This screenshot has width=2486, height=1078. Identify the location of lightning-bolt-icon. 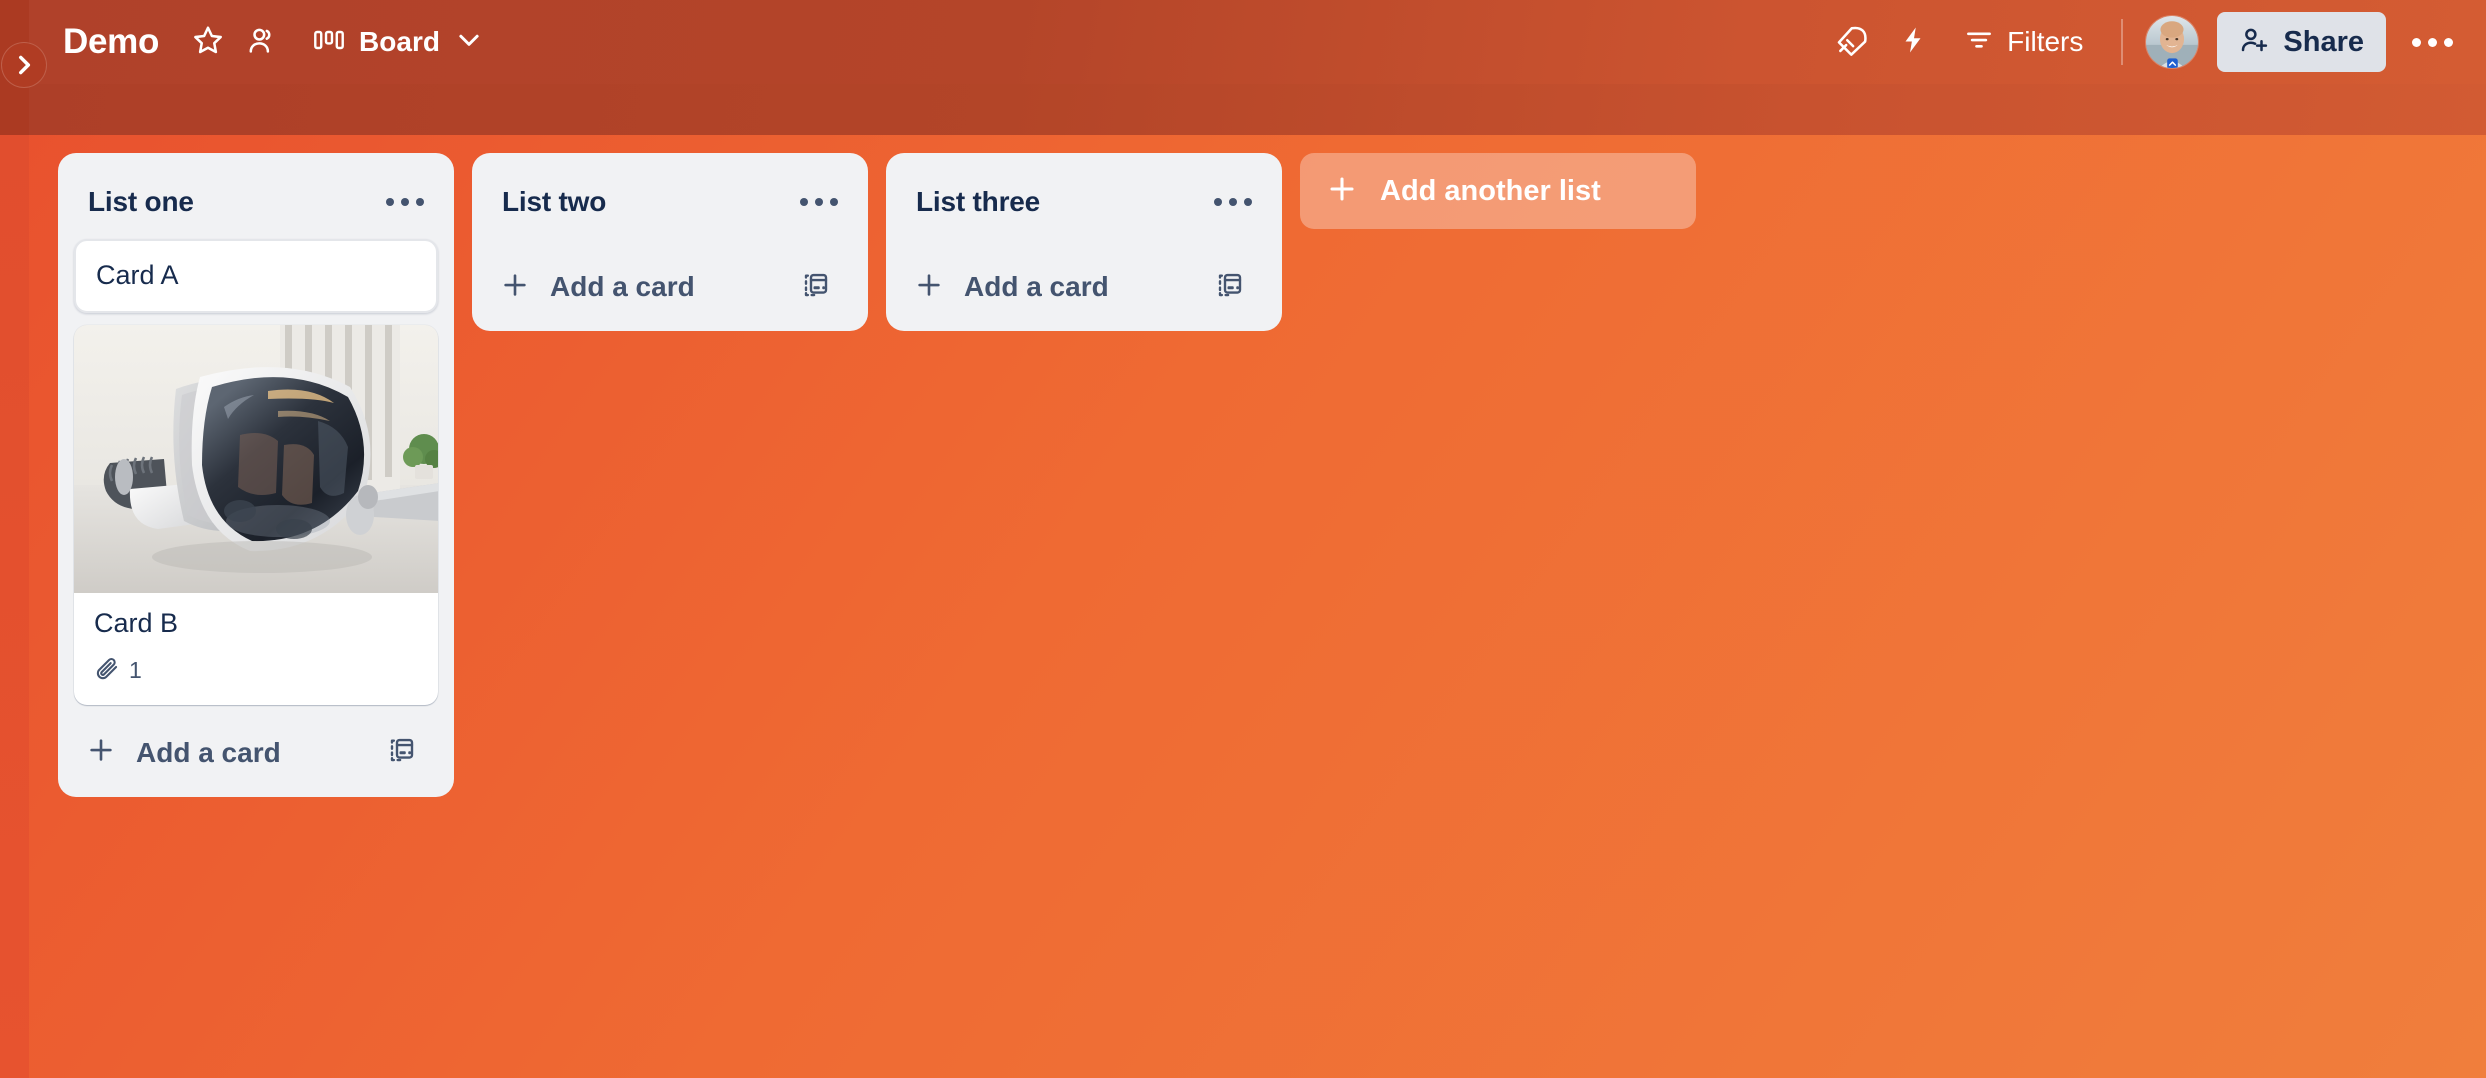
(1913, 42).